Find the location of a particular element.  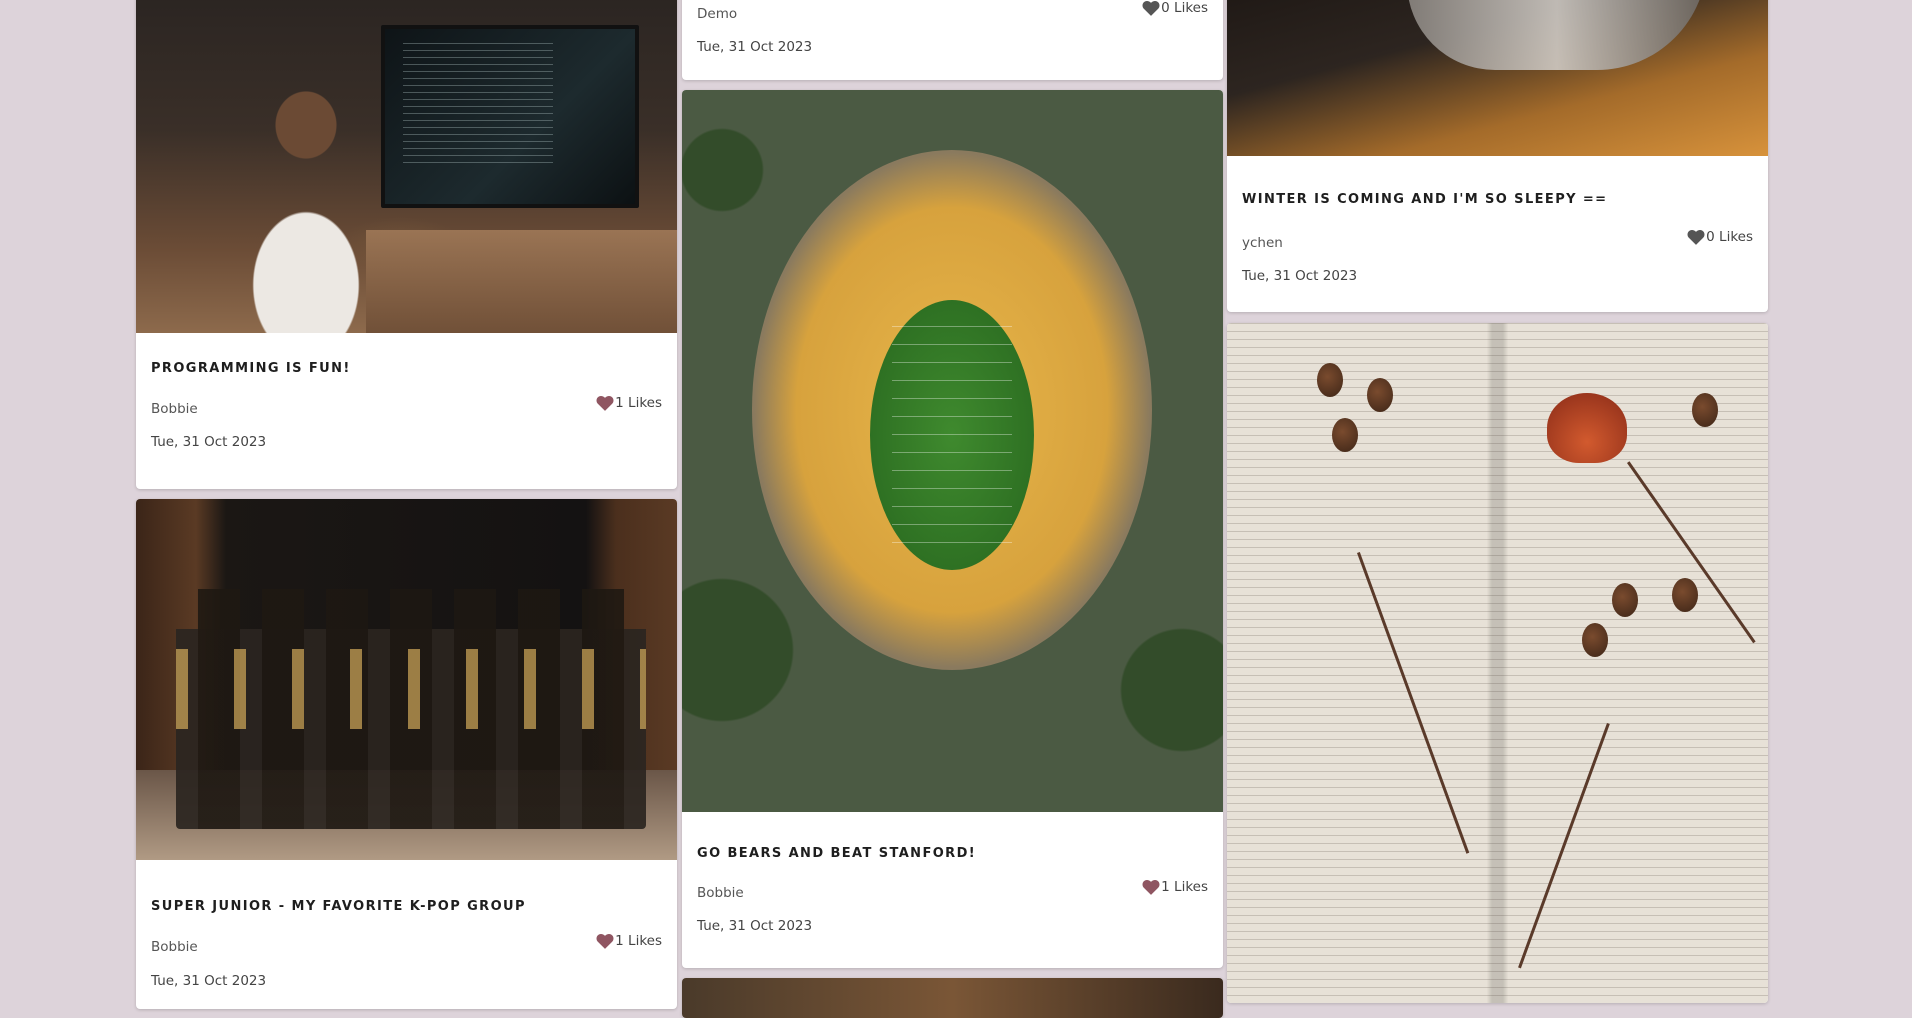

jackets-decor is located at coordinates (411, 689).